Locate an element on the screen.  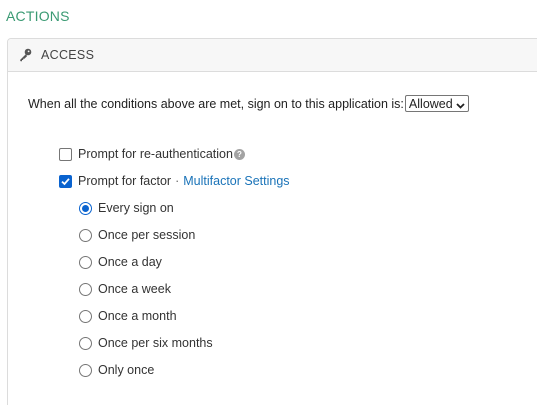
access-select-value: Allowed is located at coordinates (430, 103).